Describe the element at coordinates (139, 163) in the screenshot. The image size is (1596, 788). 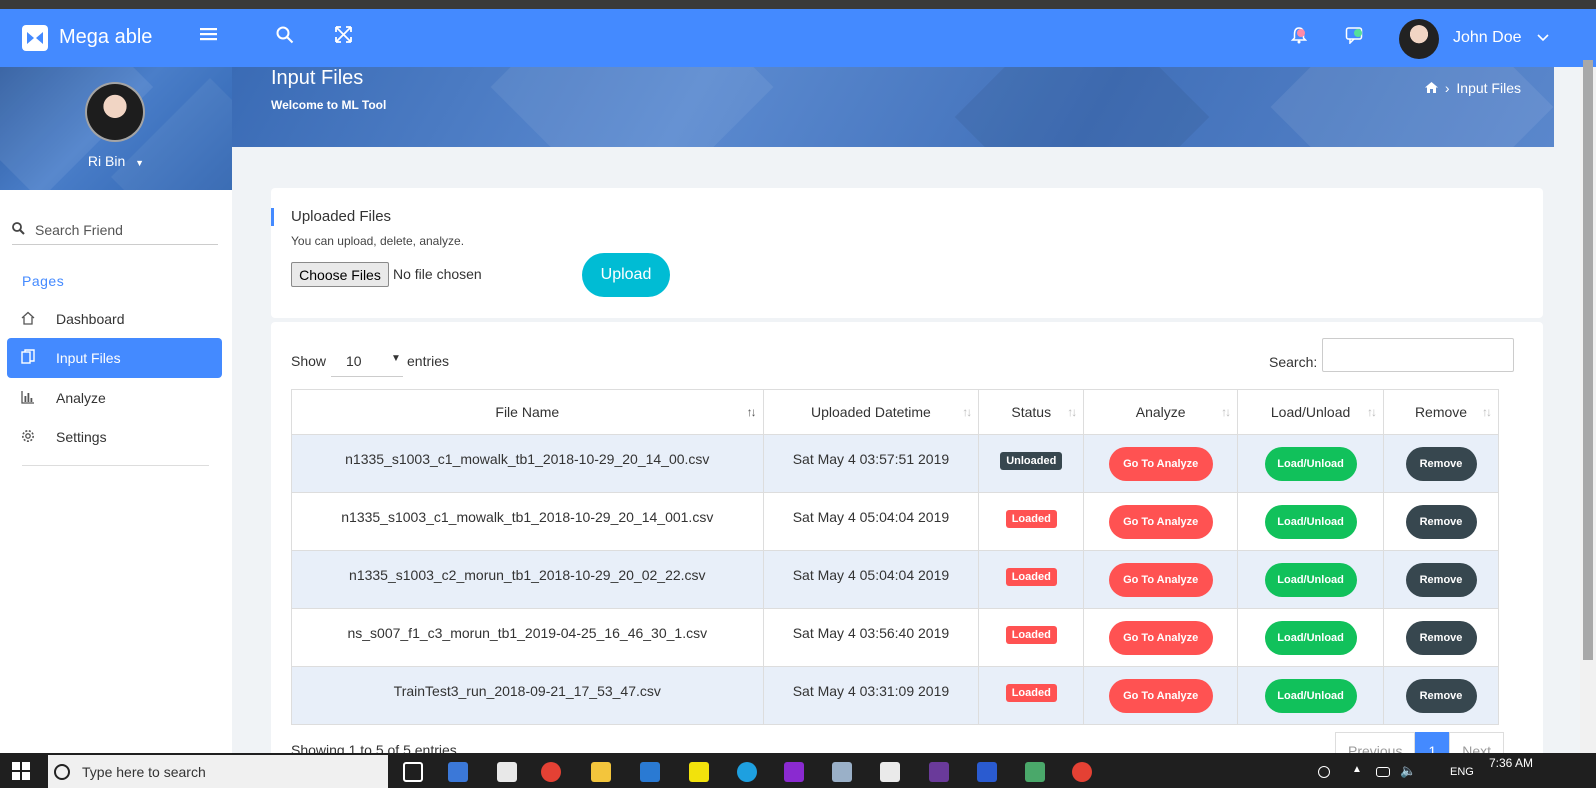
I see `caret-down-icon: ▼` at that location.